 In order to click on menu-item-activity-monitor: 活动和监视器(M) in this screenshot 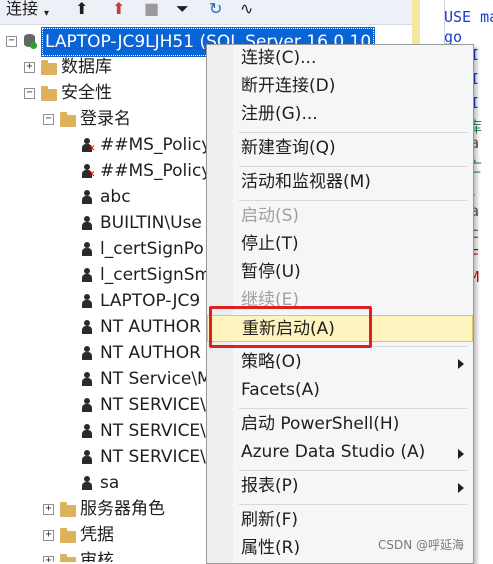, I will do `click(340, 182)`.